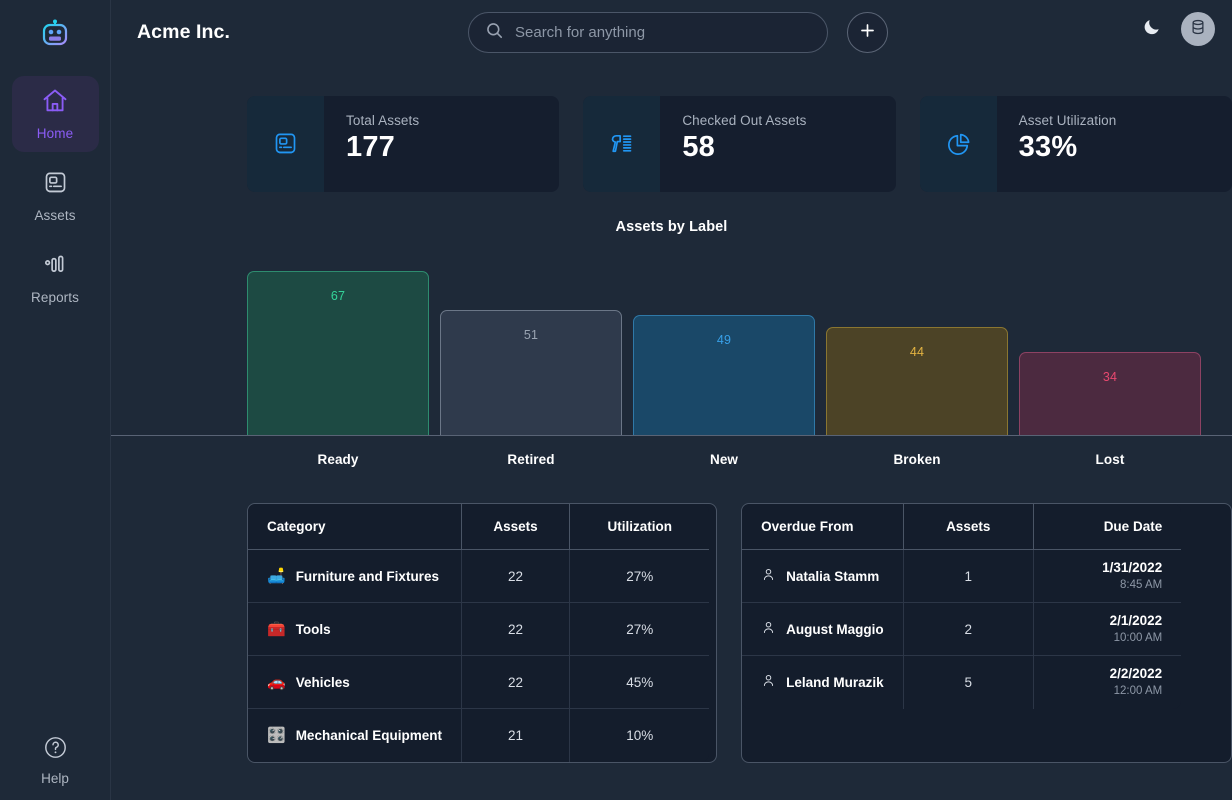 This screenshot has height=800, width=1232. Describe the element at coordinates (276, 576) in the screenshot. I see `category-emoji-icon: 🛋️` at that location.